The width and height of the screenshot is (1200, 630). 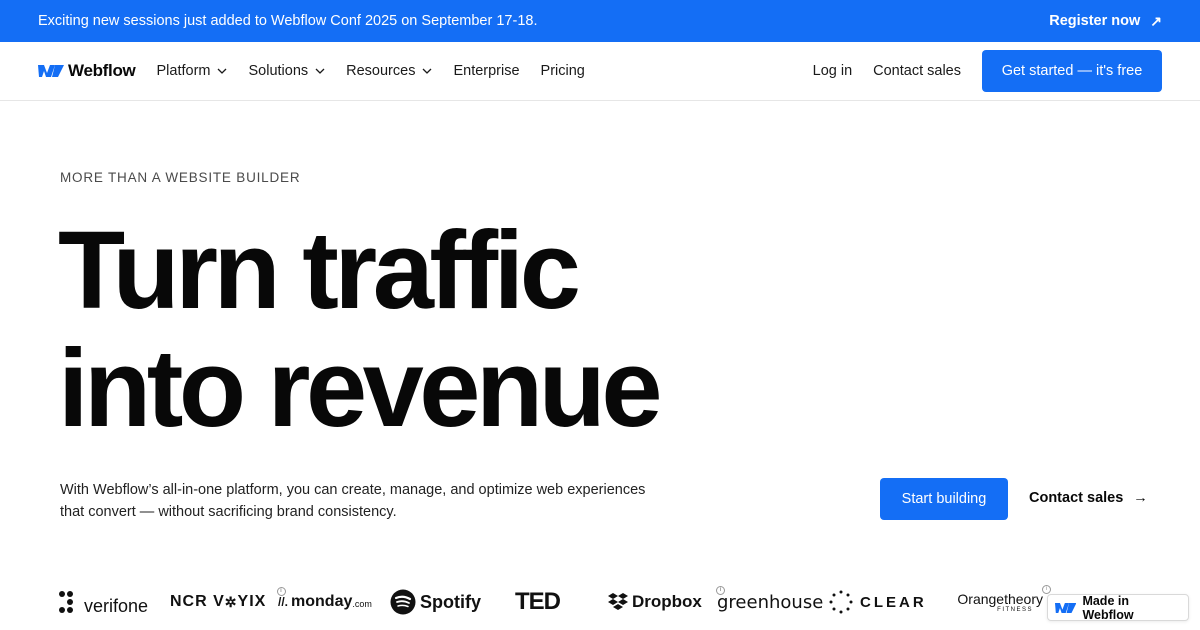 What do you see at coordinates (197, 601) in the screenshot?
I see `ncr-wordmark: NCR V` at bounding box center [197, 601].